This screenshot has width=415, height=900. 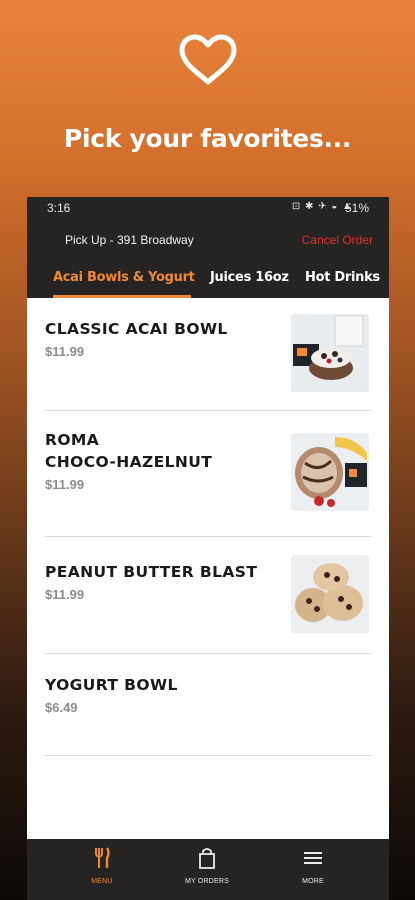 What do you see at coordinates (208, 59) in the screenshot?
I see `heart-icon` at bounding box center [208, 59].